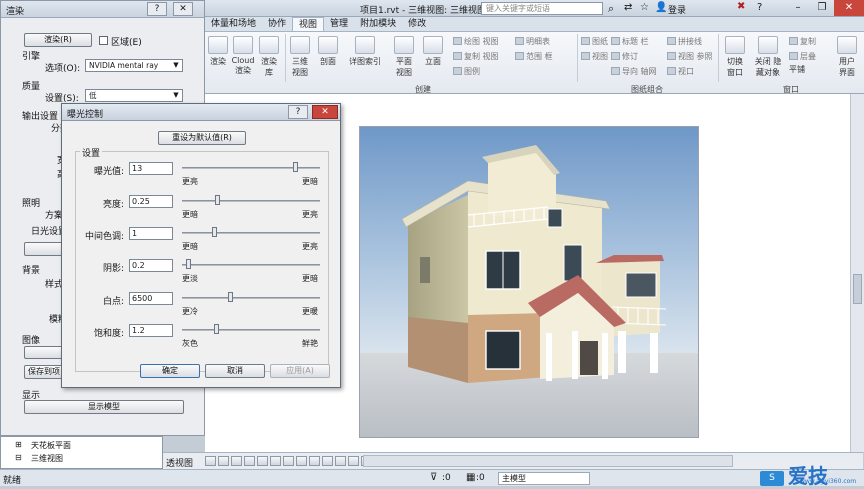  Describe the element at coordinates (661, 7) in the screenshot. I see `user-icon: 👤` at that location.